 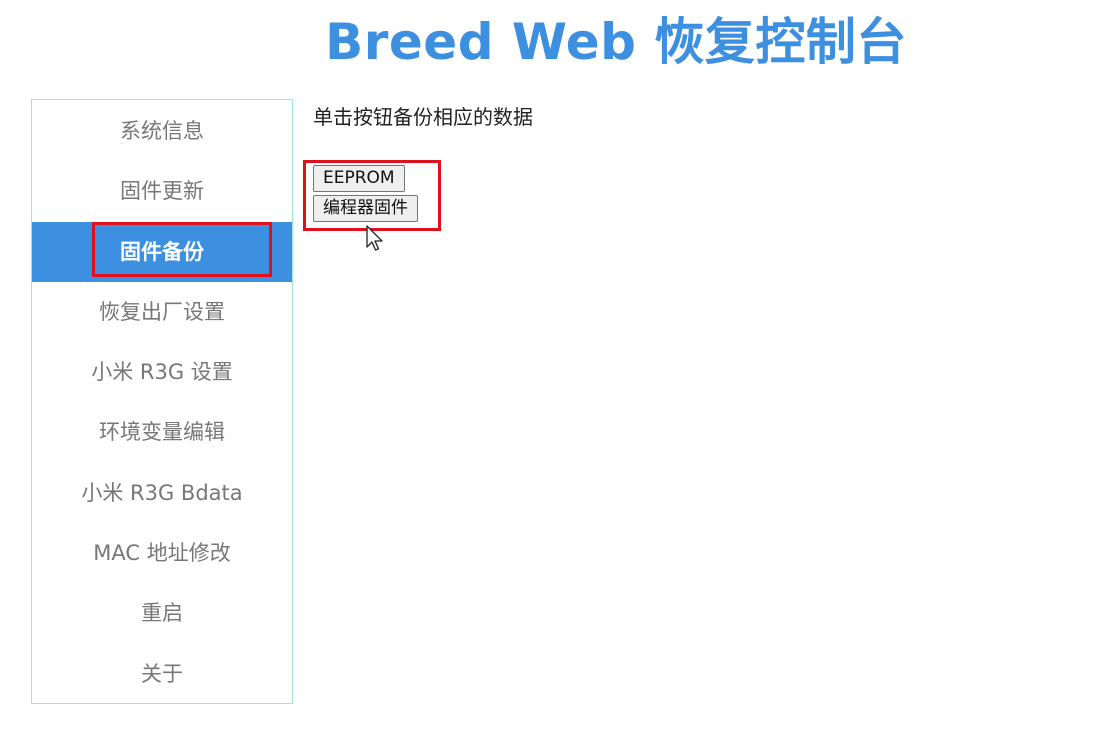 What do you see at coordinates (162, 191) in the screenshot?
I see `sidebar-item-firmware-update: 固件更新` at bounding box center [162, 191].